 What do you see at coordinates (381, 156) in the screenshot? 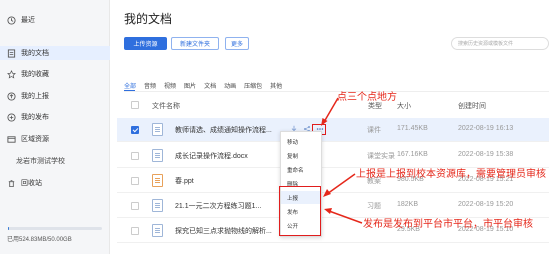
I see `file-type: 课堂实录` at bounding box center [381, 156].